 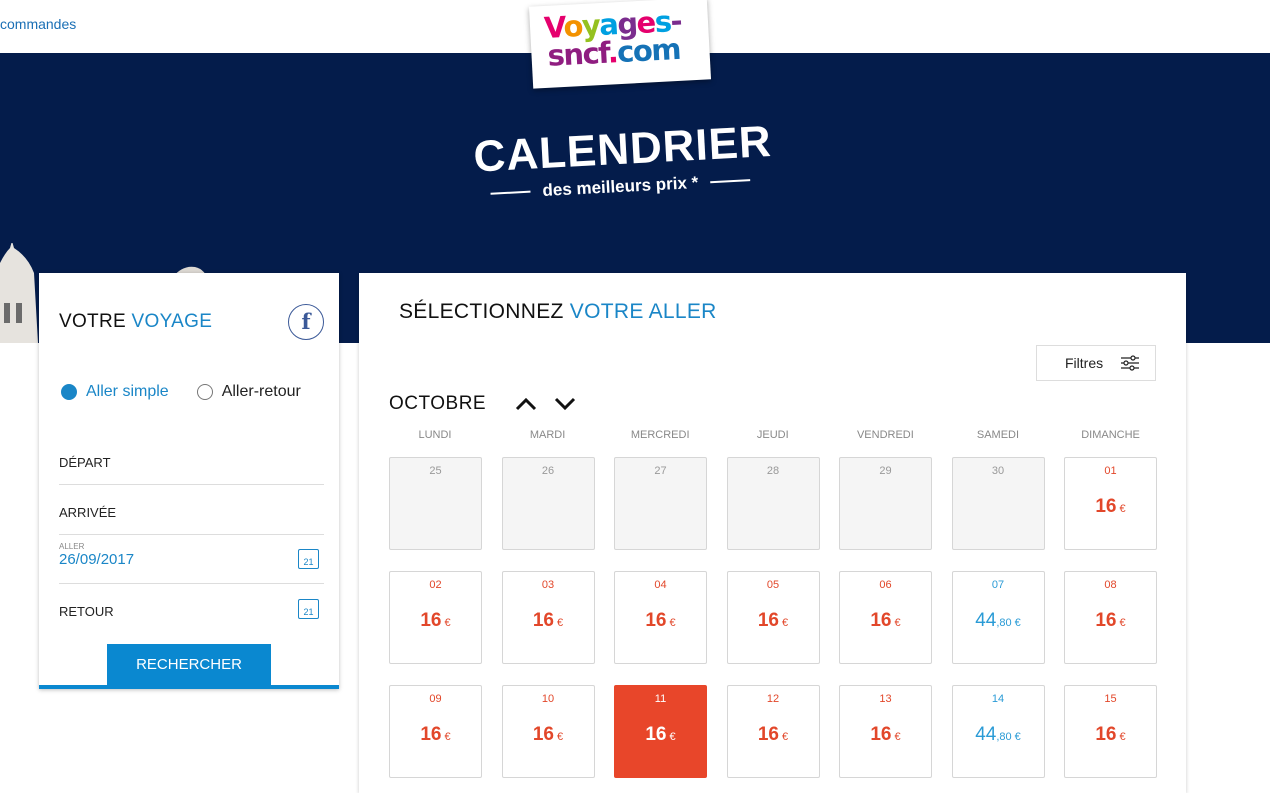 What do you see at coordinates (191, 510) in the screenshot?
I see `arrivee-field: ARRIVÉE` at bounding box center [191, 510].